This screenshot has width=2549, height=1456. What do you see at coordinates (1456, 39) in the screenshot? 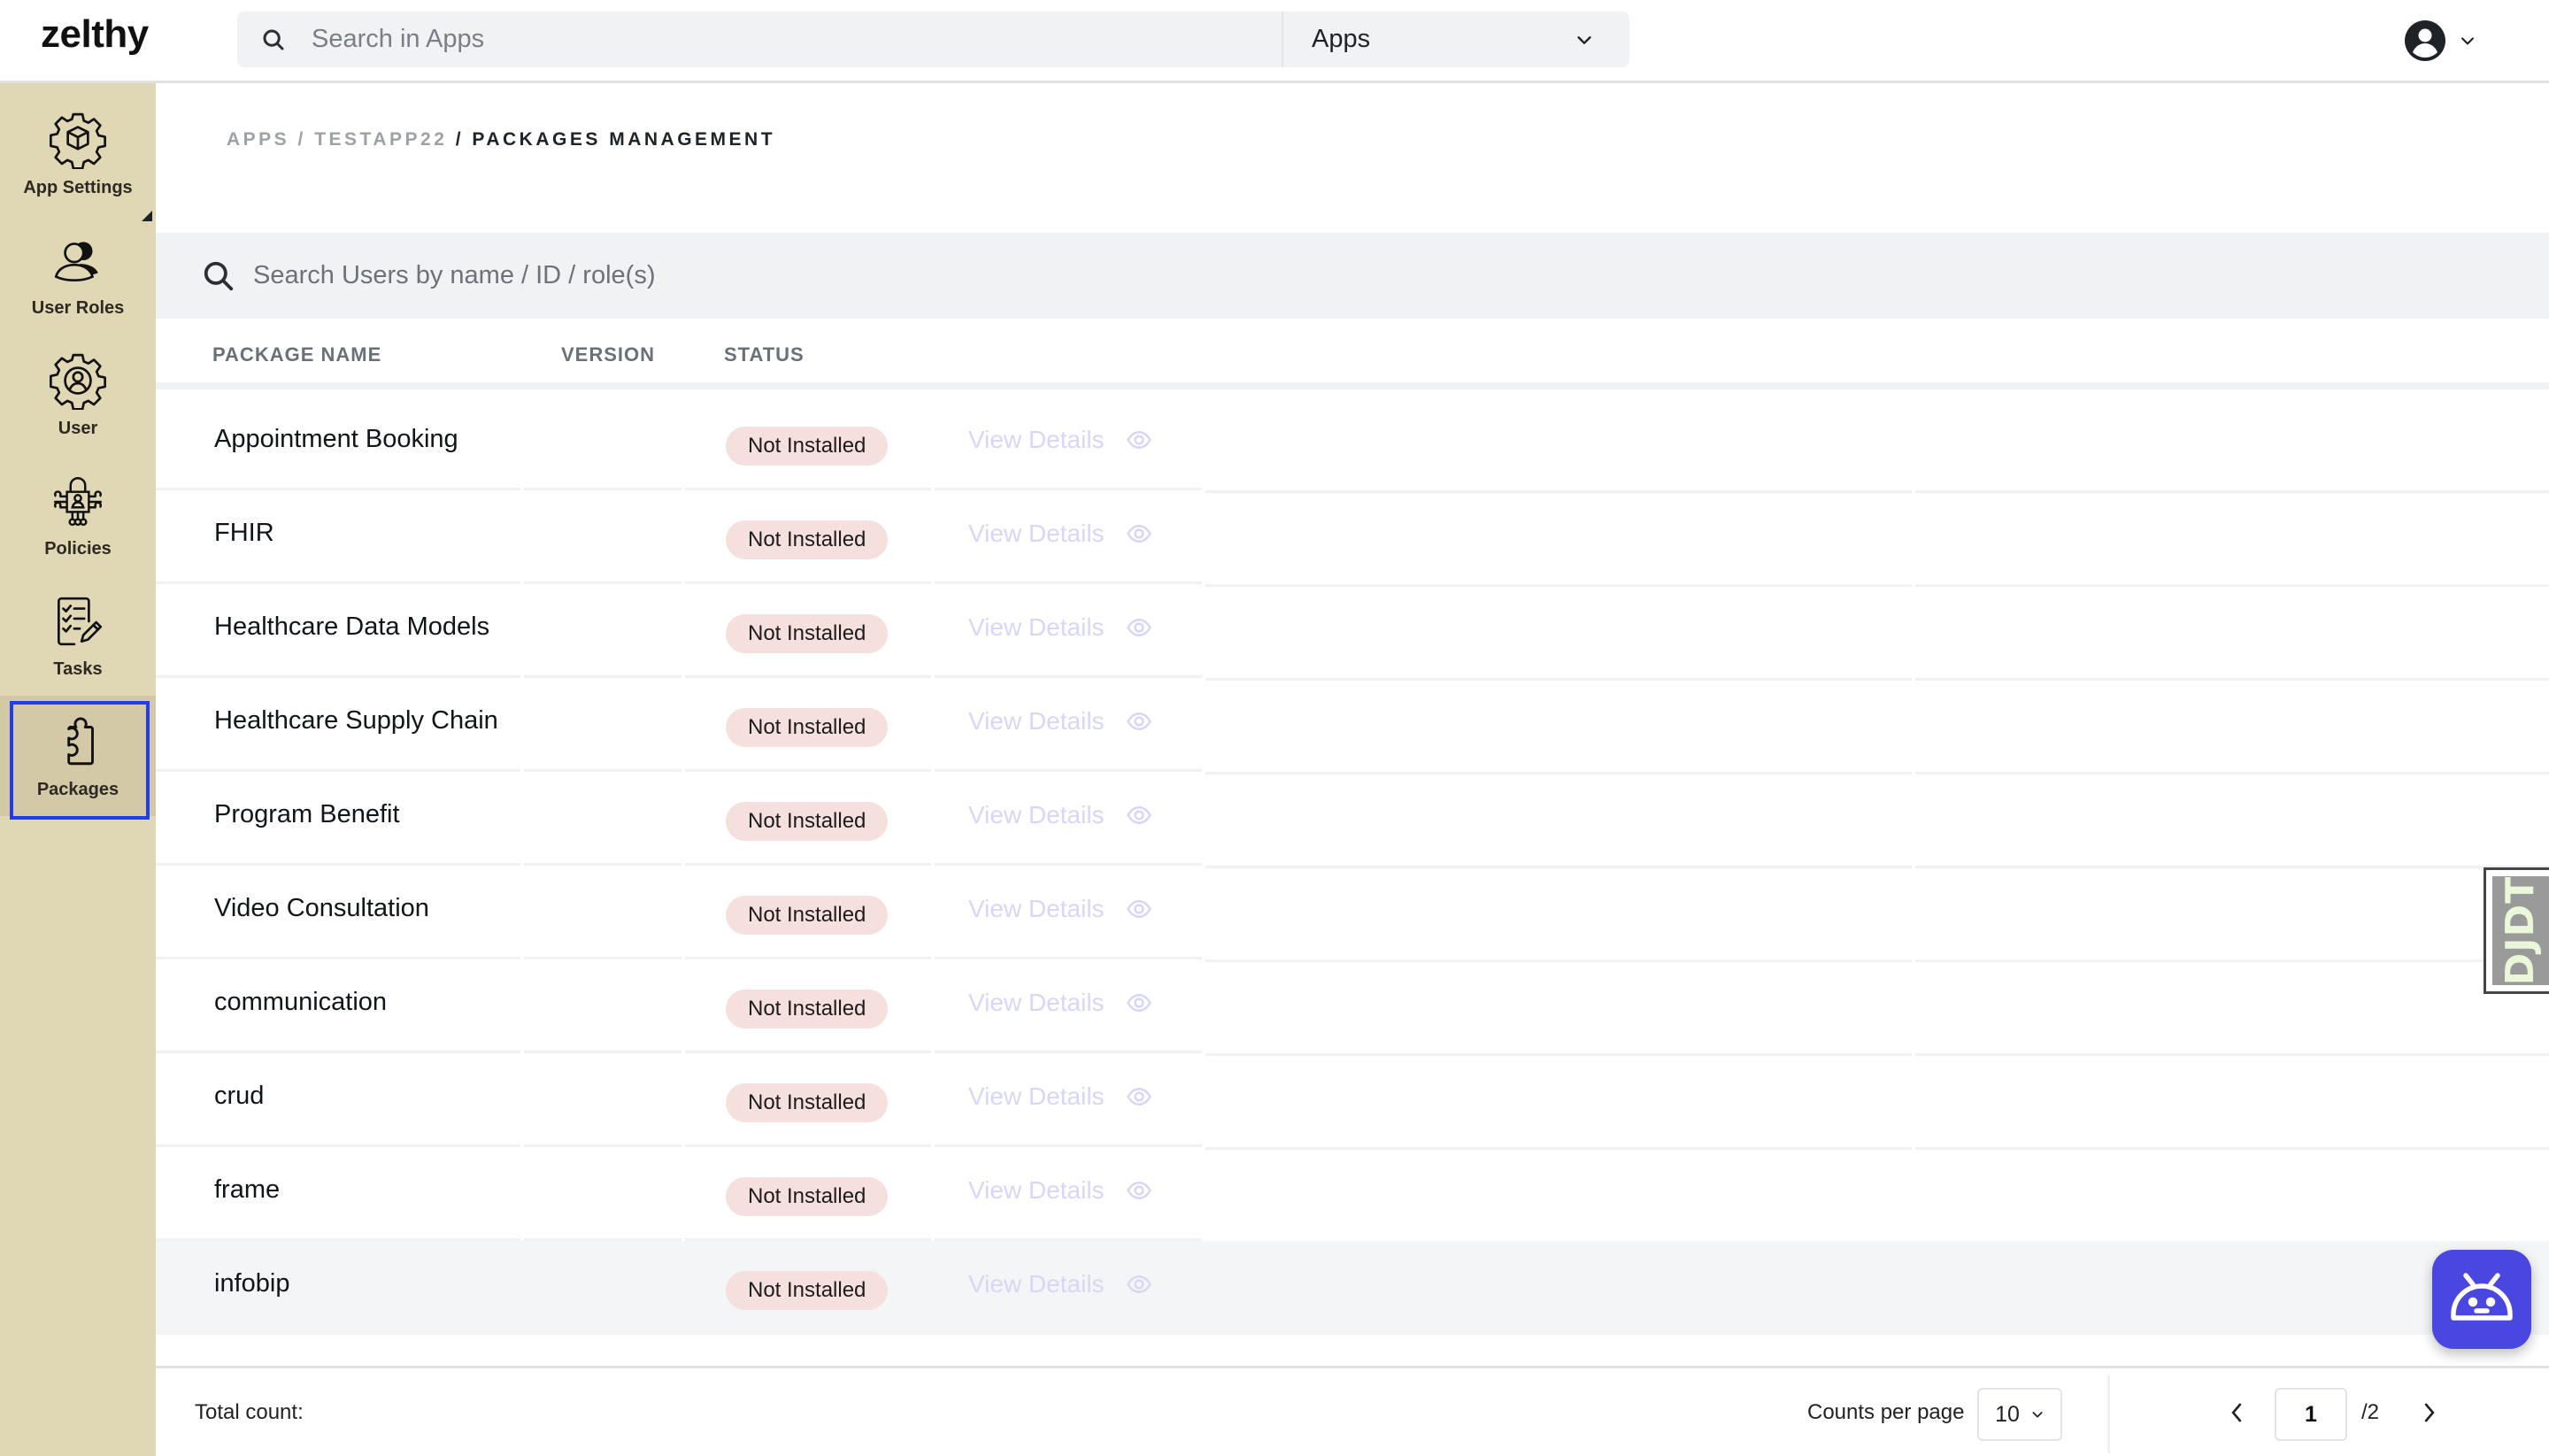
I see `apps-scope-select: Apps` at bounding box center [1456, 39].